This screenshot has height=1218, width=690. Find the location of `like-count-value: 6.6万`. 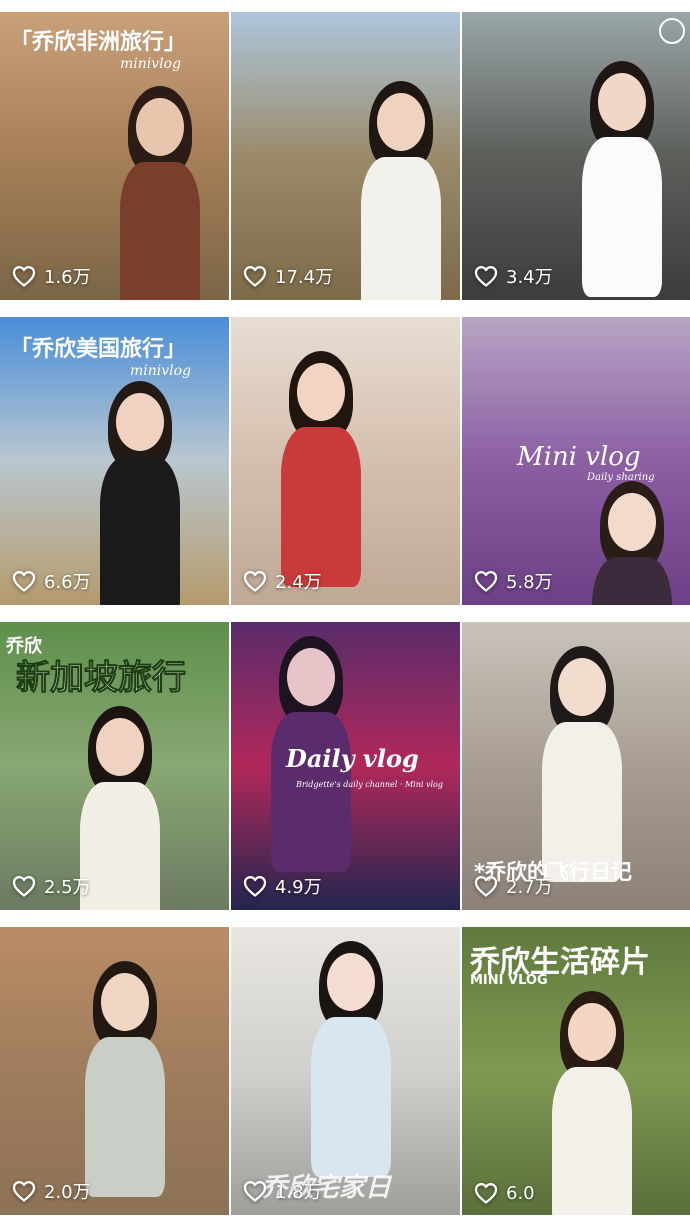

like-count-value: 6.6万 is located at coordinates (67, 582).